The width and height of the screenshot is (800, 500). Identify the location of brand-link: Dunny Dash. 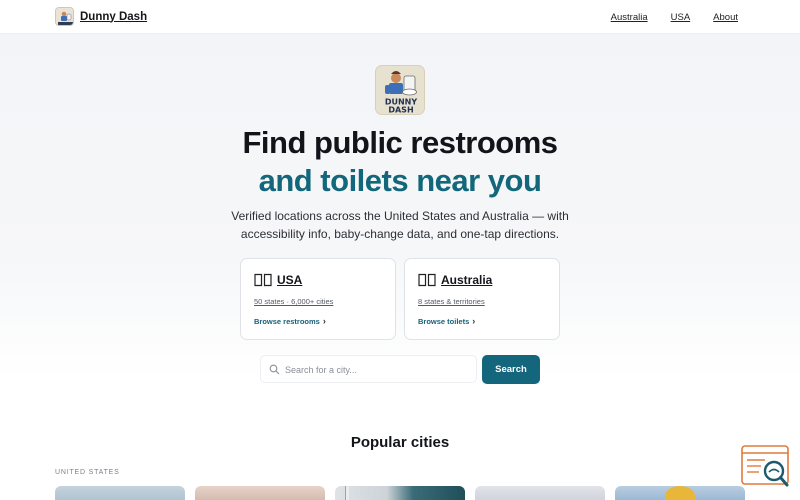
(101, 16).